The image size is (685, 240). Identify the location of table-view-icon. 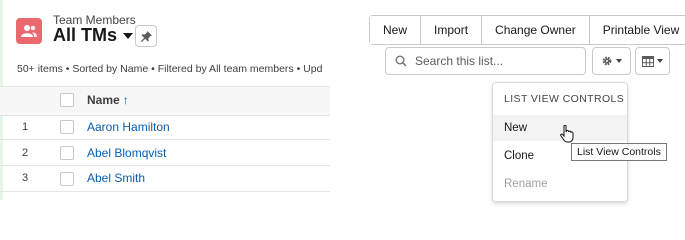
(648, 61).